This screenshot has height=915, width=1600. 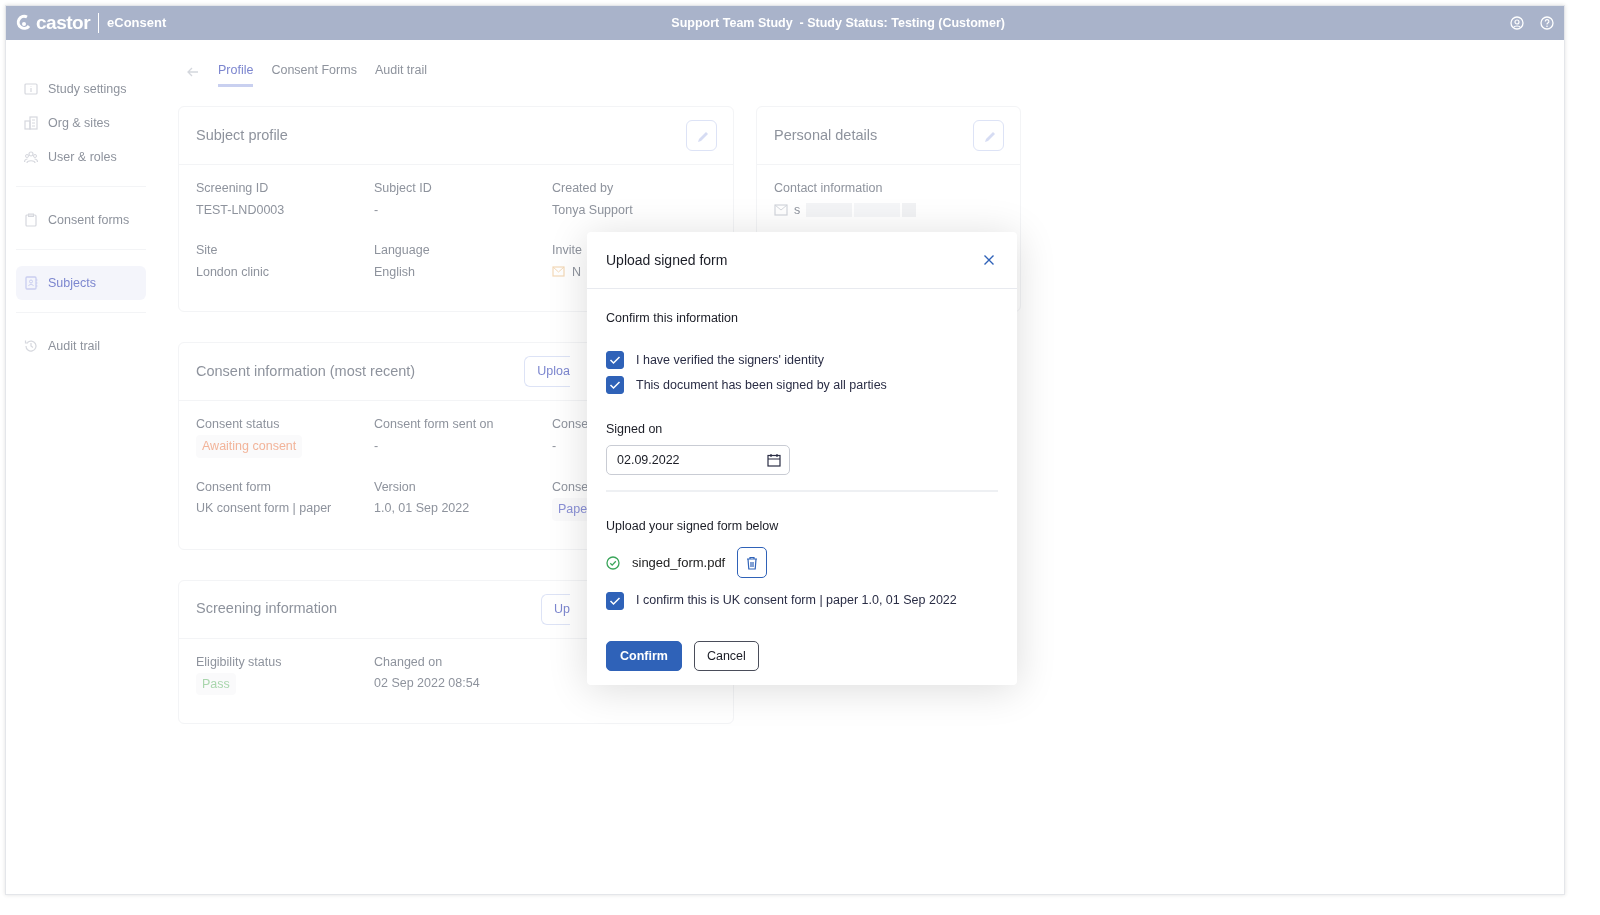 I want to click on section-title: Upload your signed form below, so click(x=693, y=526).